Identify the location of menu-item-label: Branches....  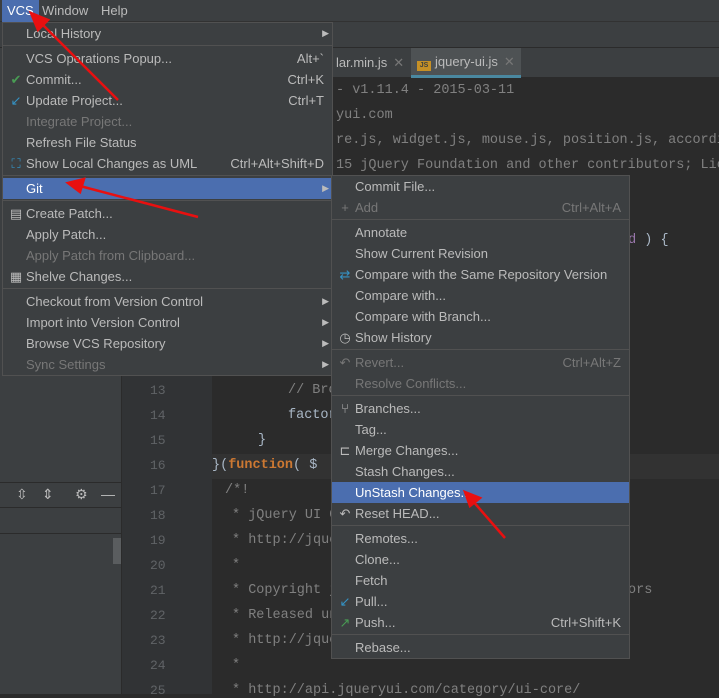
(388, 408).